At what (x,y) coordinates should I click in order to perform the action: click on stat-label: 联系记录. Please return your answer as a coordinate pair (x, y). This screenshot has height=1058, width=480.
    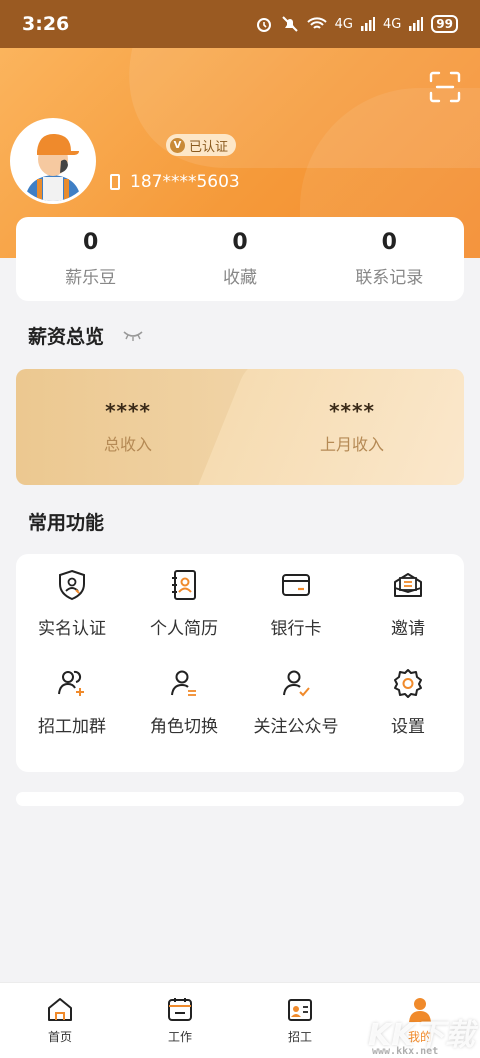
    Looking at the image, I should click on (389, 278).